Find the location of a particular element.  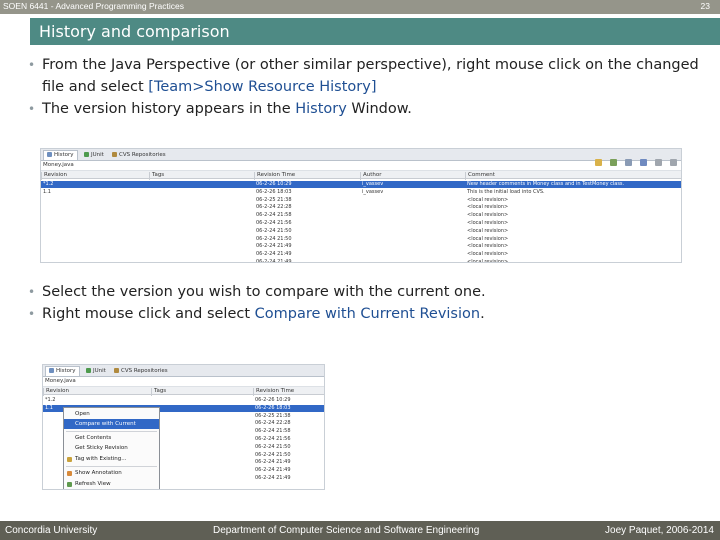

compare-icon is located at coordinates (643, 162).